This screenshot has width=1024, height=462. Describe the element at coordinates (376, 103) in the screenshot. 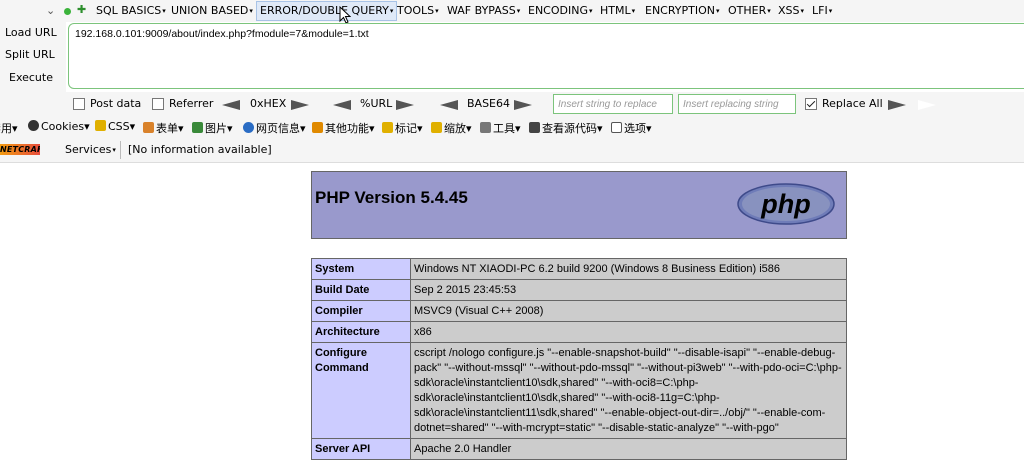

I see `url-encode-label: %URL` at that location.